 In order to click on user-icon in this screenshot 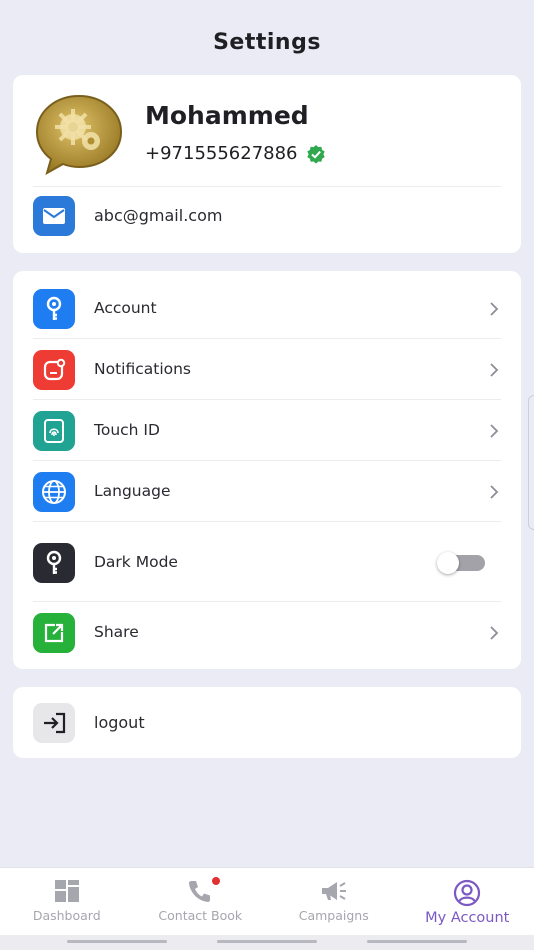, I will do `click(467, 893)`.